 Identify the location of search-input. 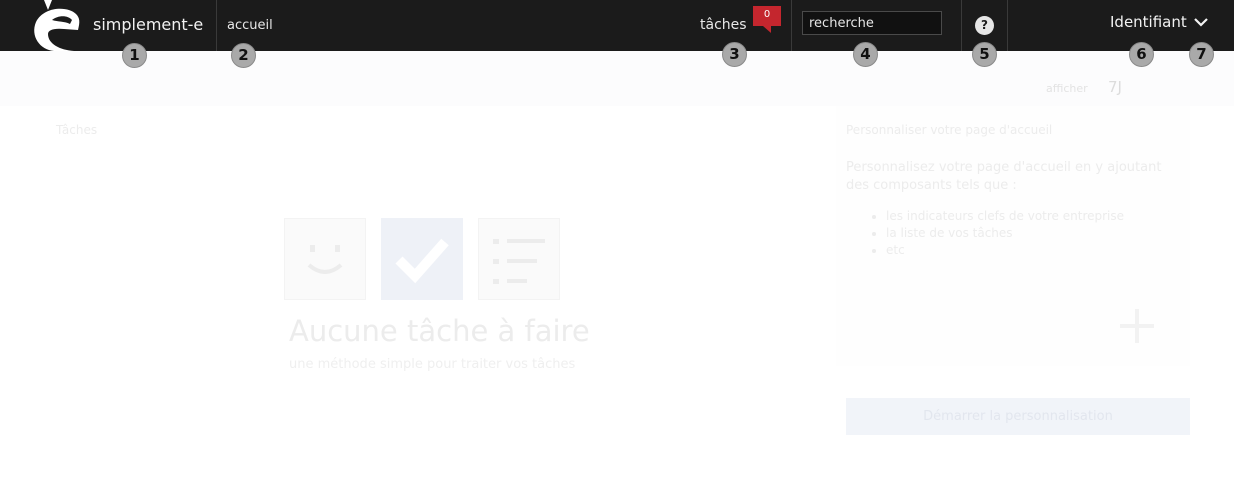
(872, 23).